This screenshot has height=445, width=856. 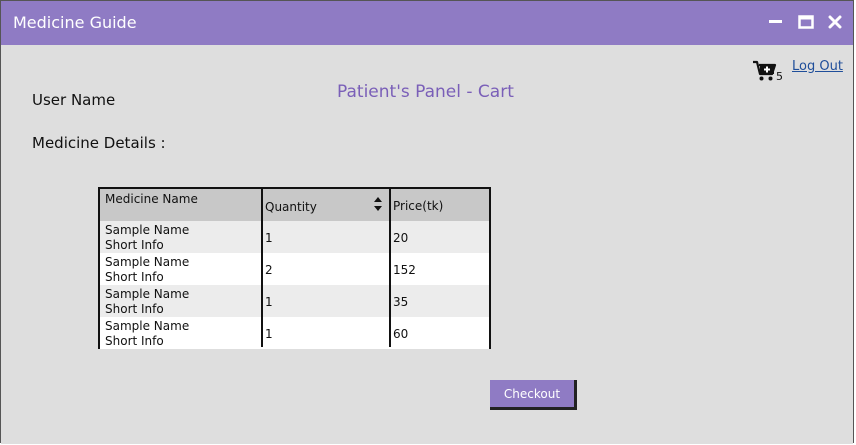 What do you see at coordinates (401, 334) in the screenshot?
I see `cell-price: 60` at bounding box center [401, 334].